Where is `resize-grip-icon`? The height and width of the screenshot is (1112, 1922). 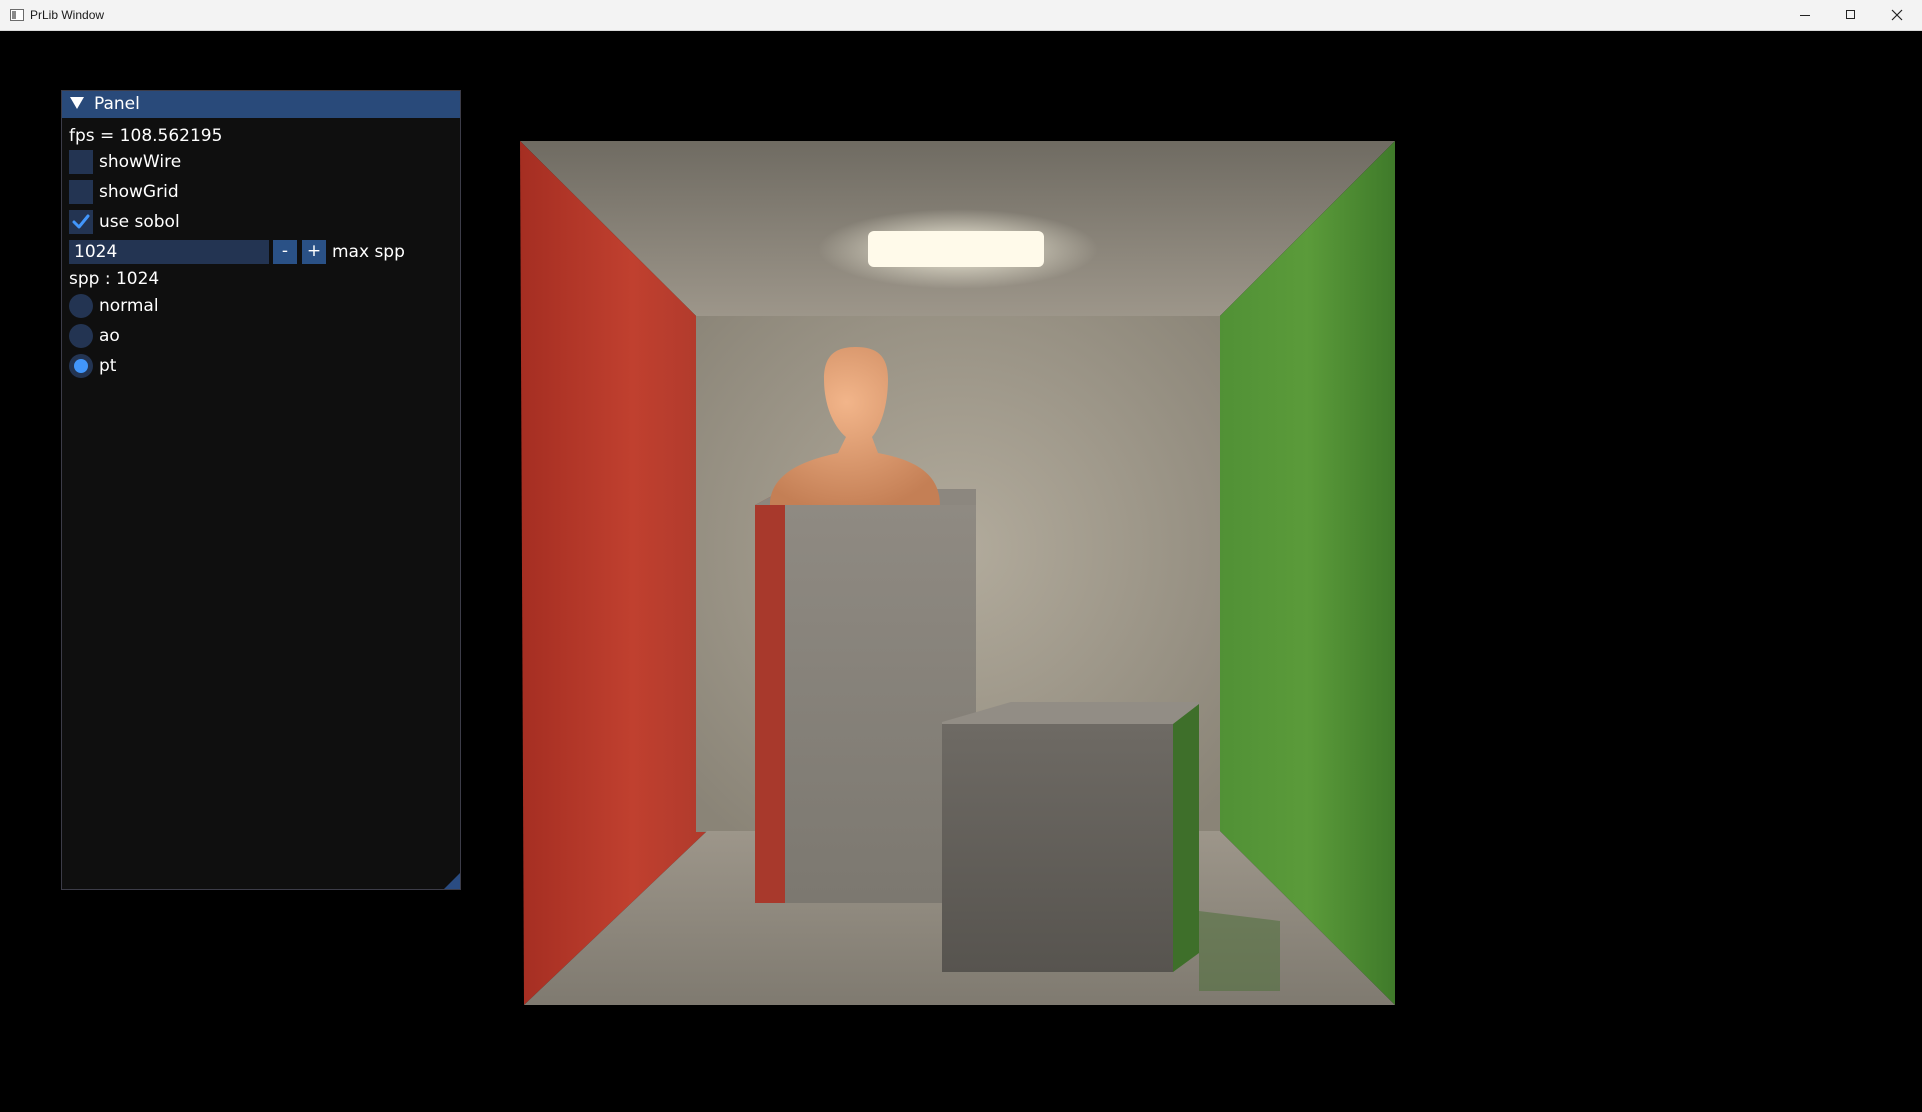 resize-grip-icon is located at coordinates (452, 881).